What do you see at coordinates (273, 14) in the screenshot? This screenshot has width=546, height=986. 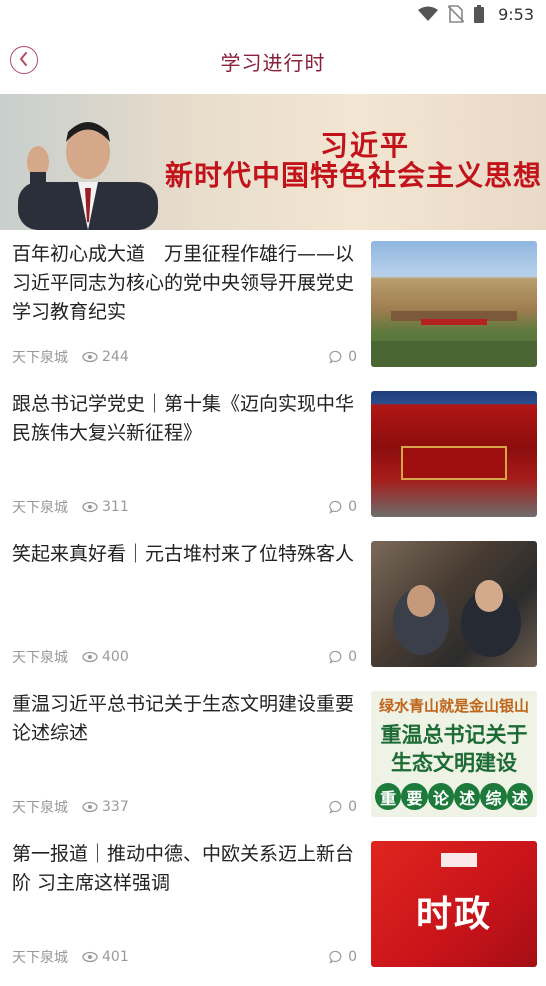 I see `status-bar: 9:53` at bounding box center [273, 14].